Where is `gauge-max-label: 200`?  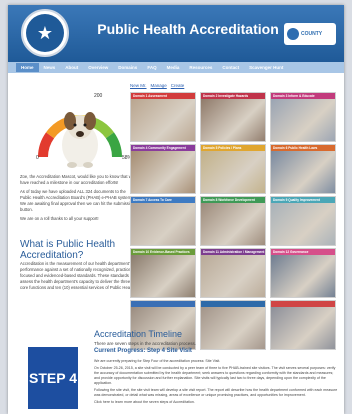 gauge-max-label: 200 is located at coordinates (98, 96).